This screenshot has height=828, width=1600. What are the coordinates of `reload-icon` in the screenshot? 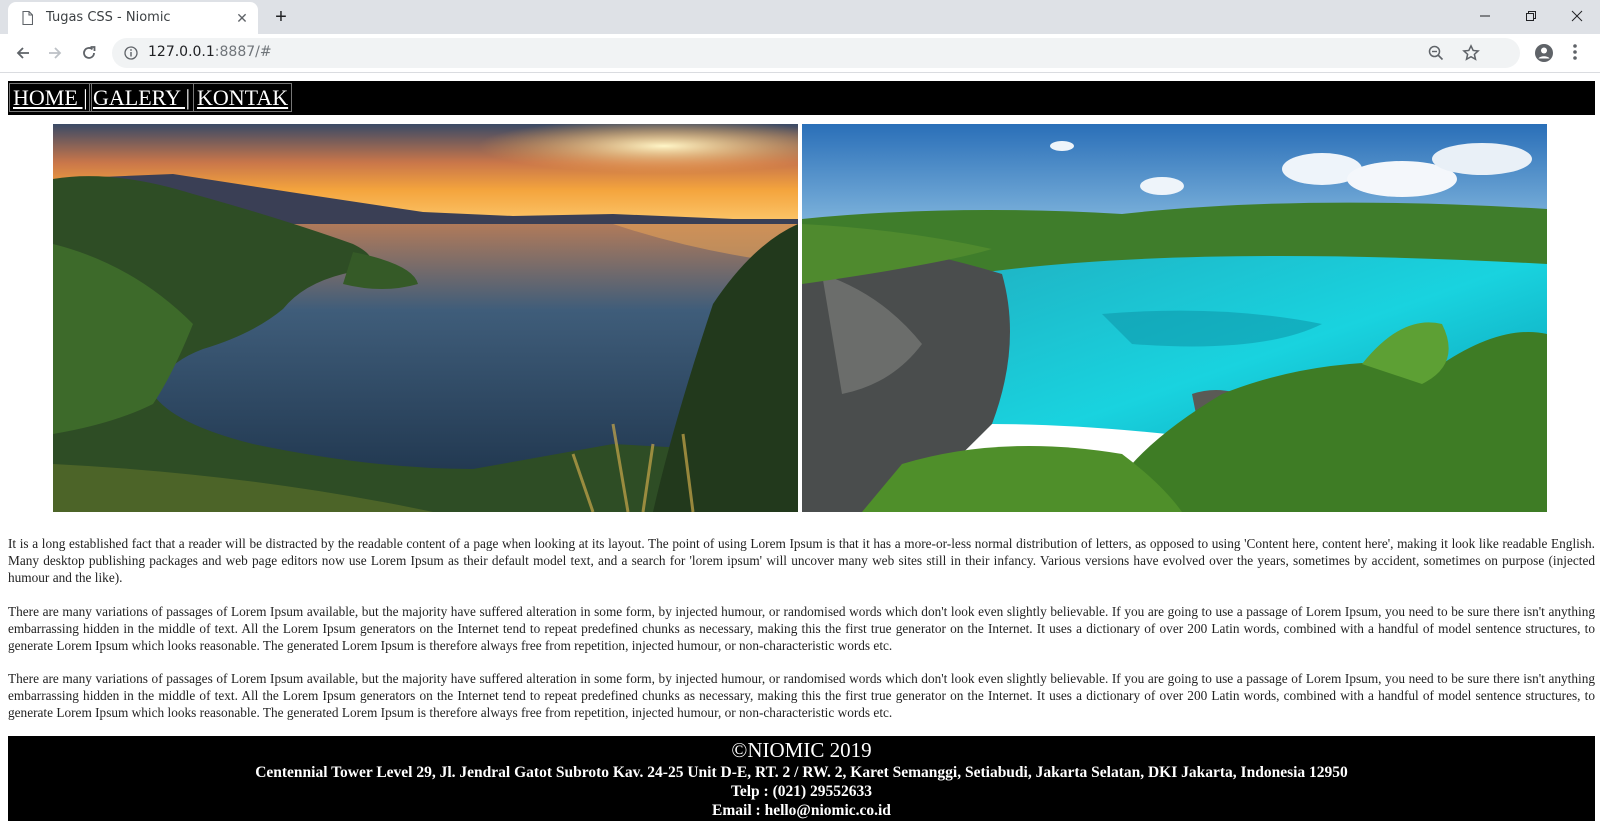 It's located at (89, 53).